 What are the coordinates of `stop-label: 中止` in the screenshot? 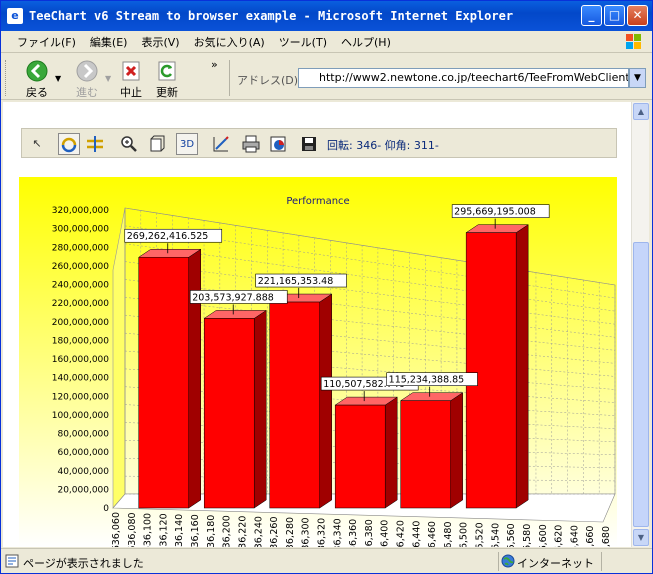 It's located at (131, 92).